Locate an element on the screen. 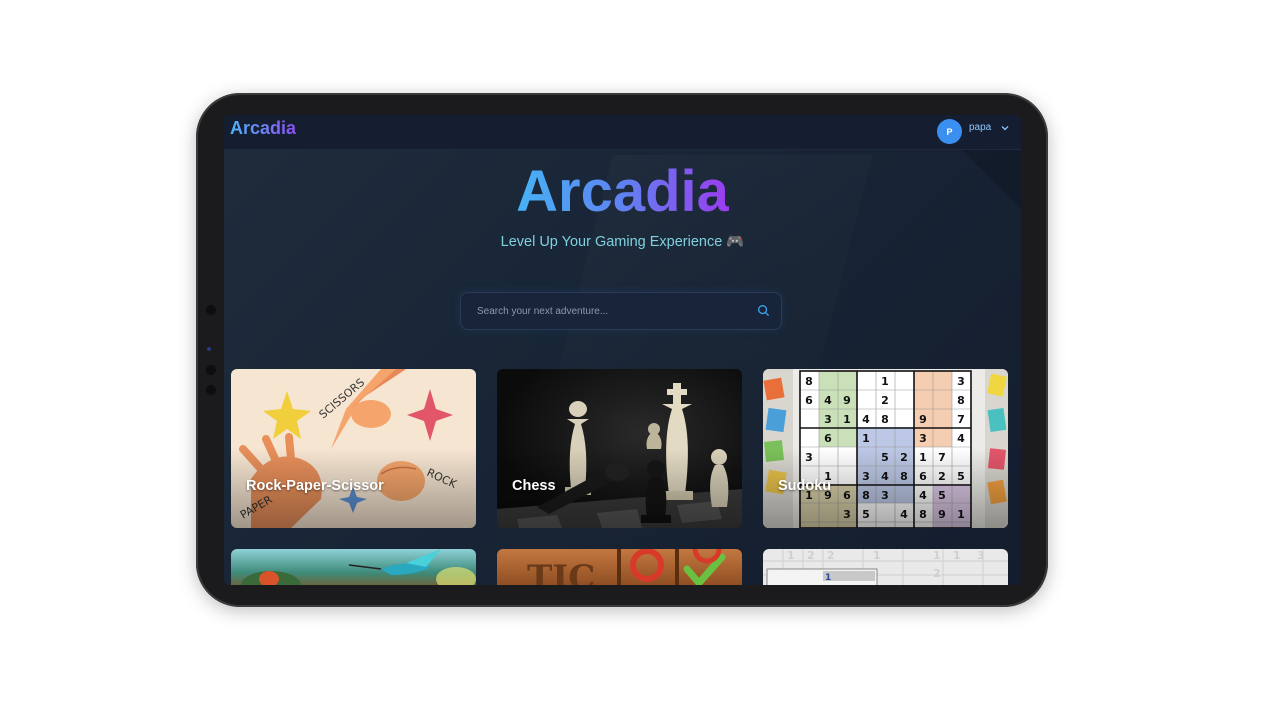 The width and height of the screenshot is (1280, 720). search-input is located at coordinates (612, 311).